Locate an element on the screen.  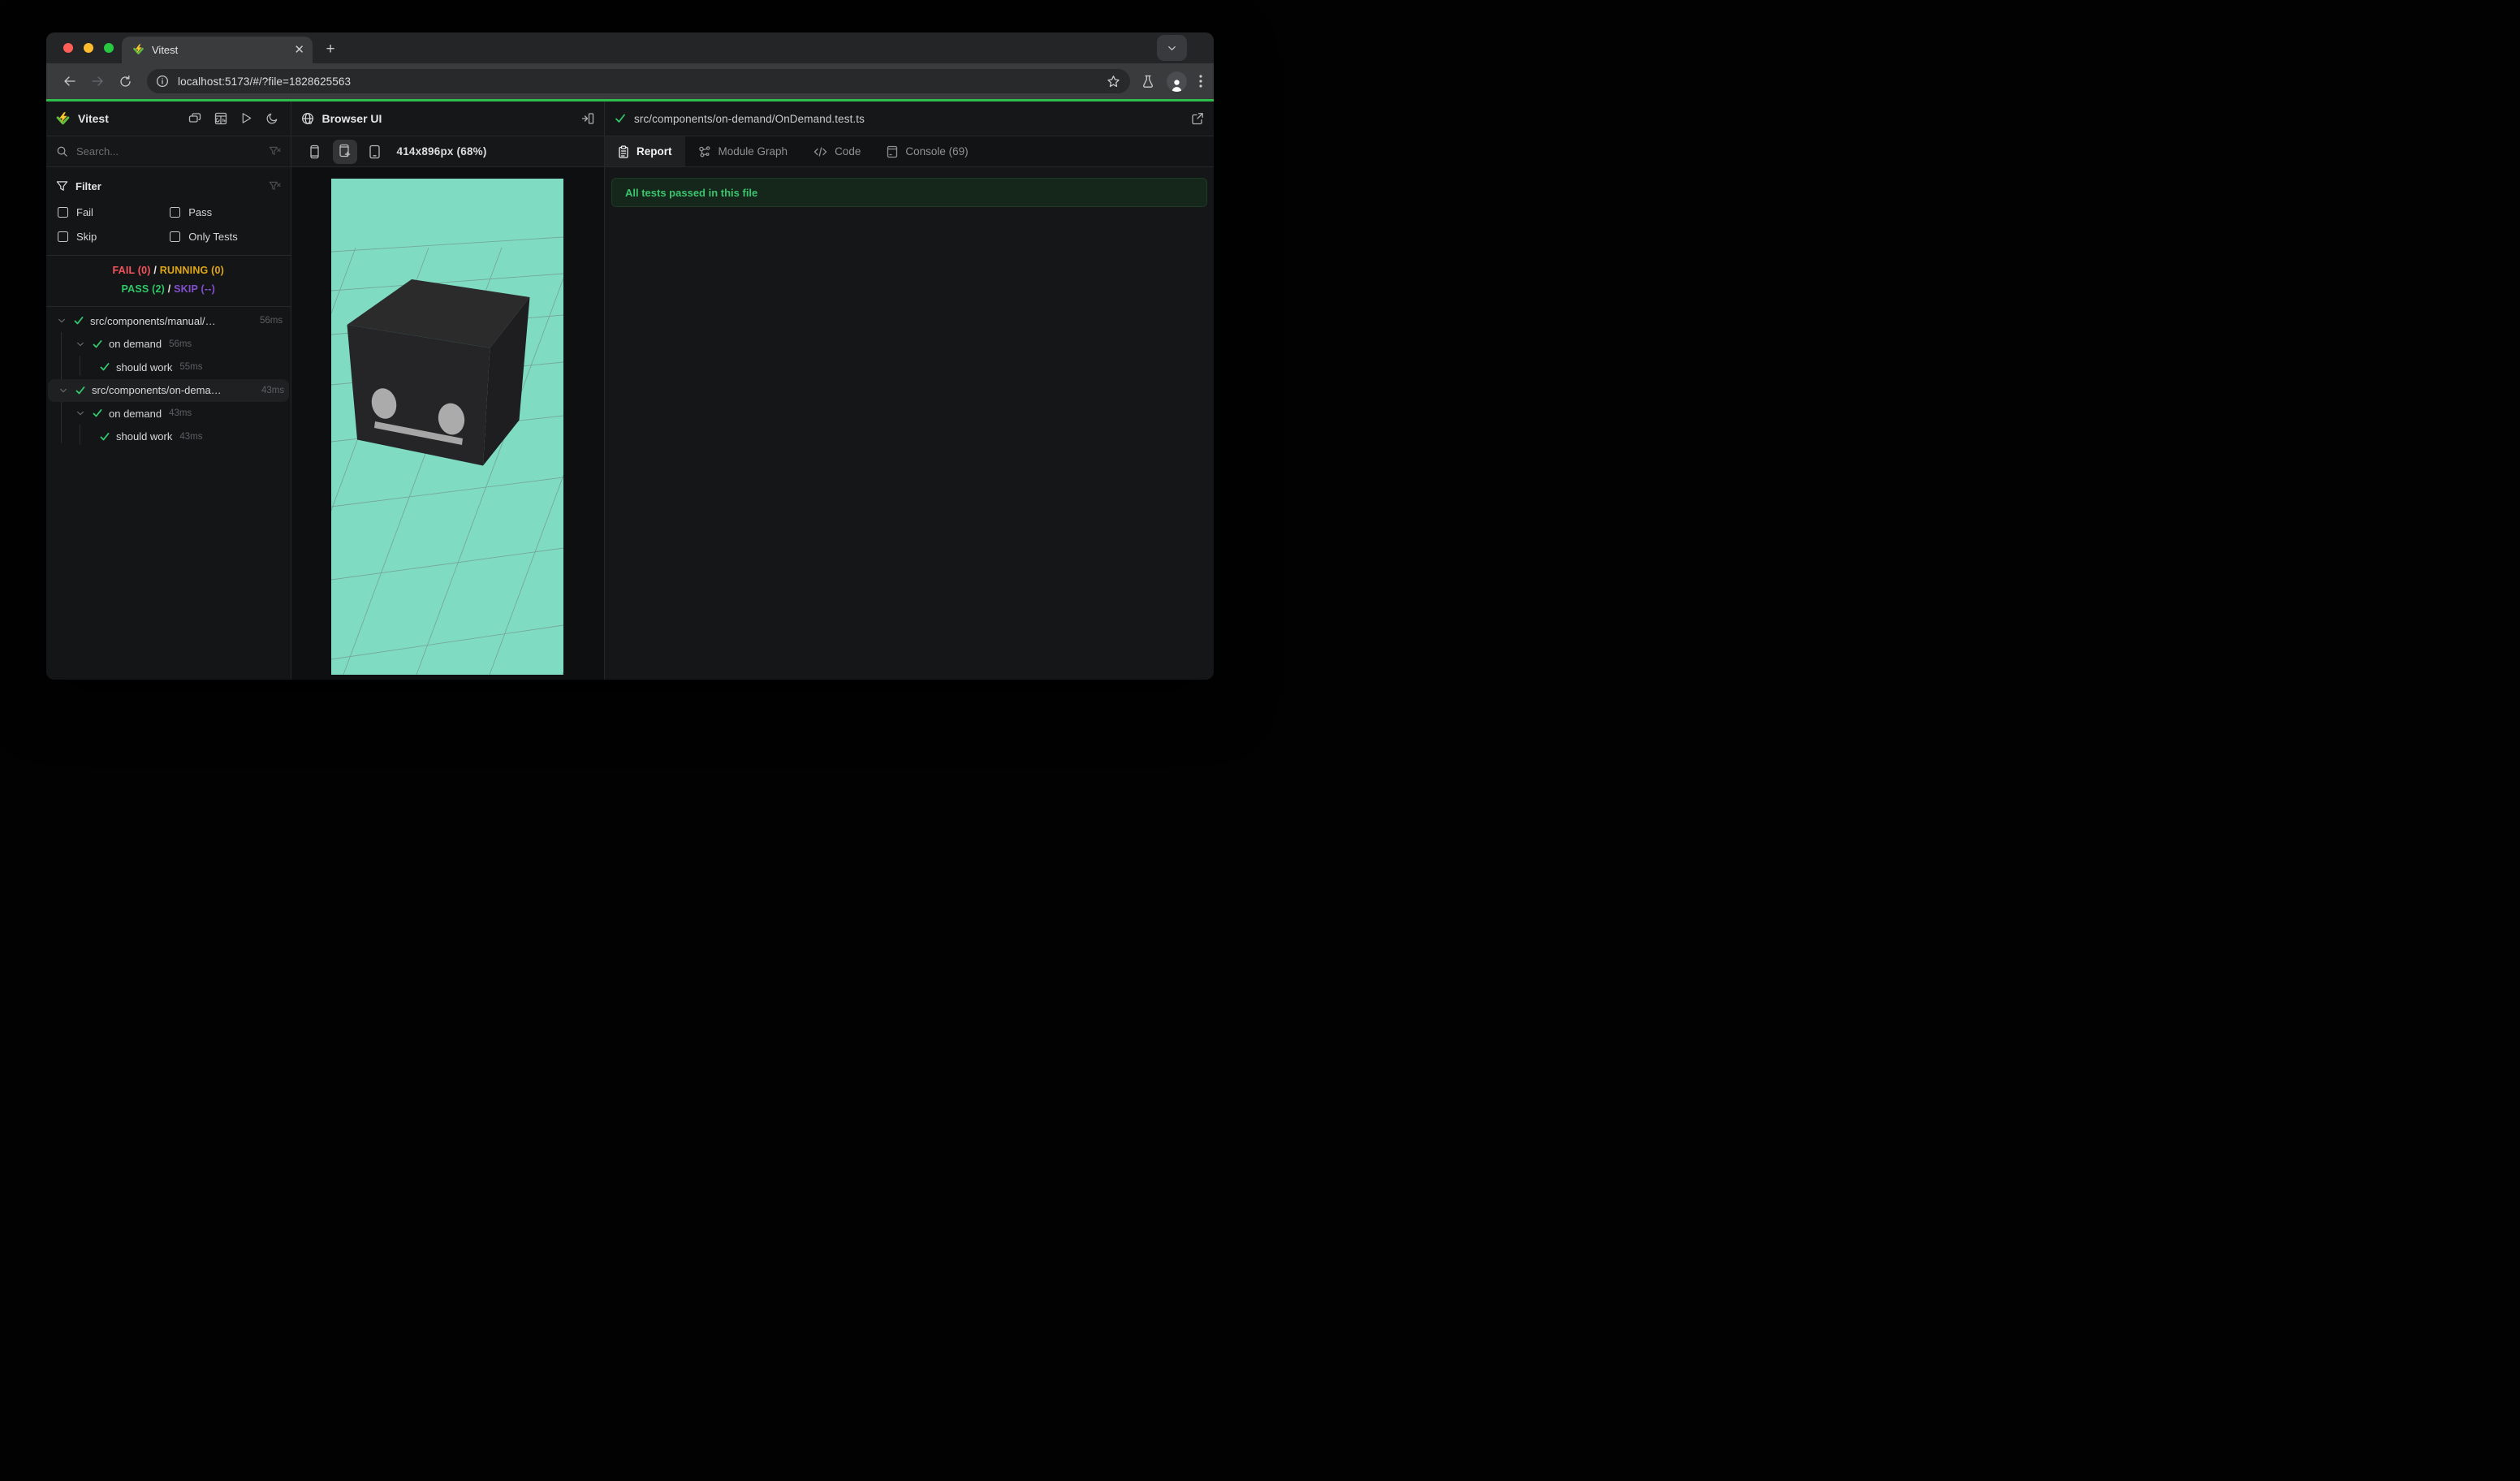
preview-title: Browser UI is located at coordinates (351, 118).